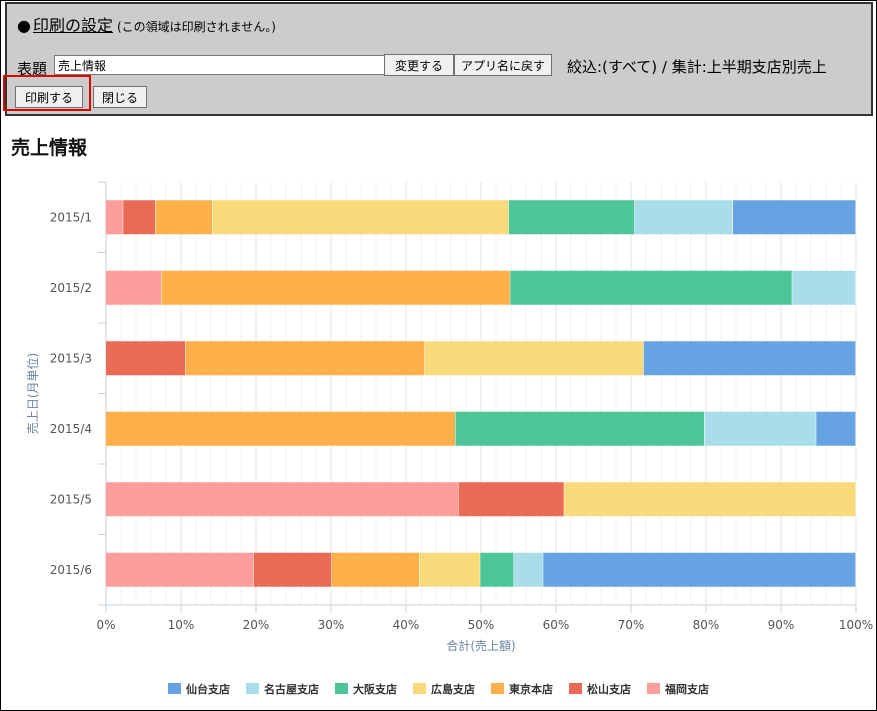  Describe the element at coordinates (706, 625) in the screenshot. I see `x-tick-label: 80%` at that location.